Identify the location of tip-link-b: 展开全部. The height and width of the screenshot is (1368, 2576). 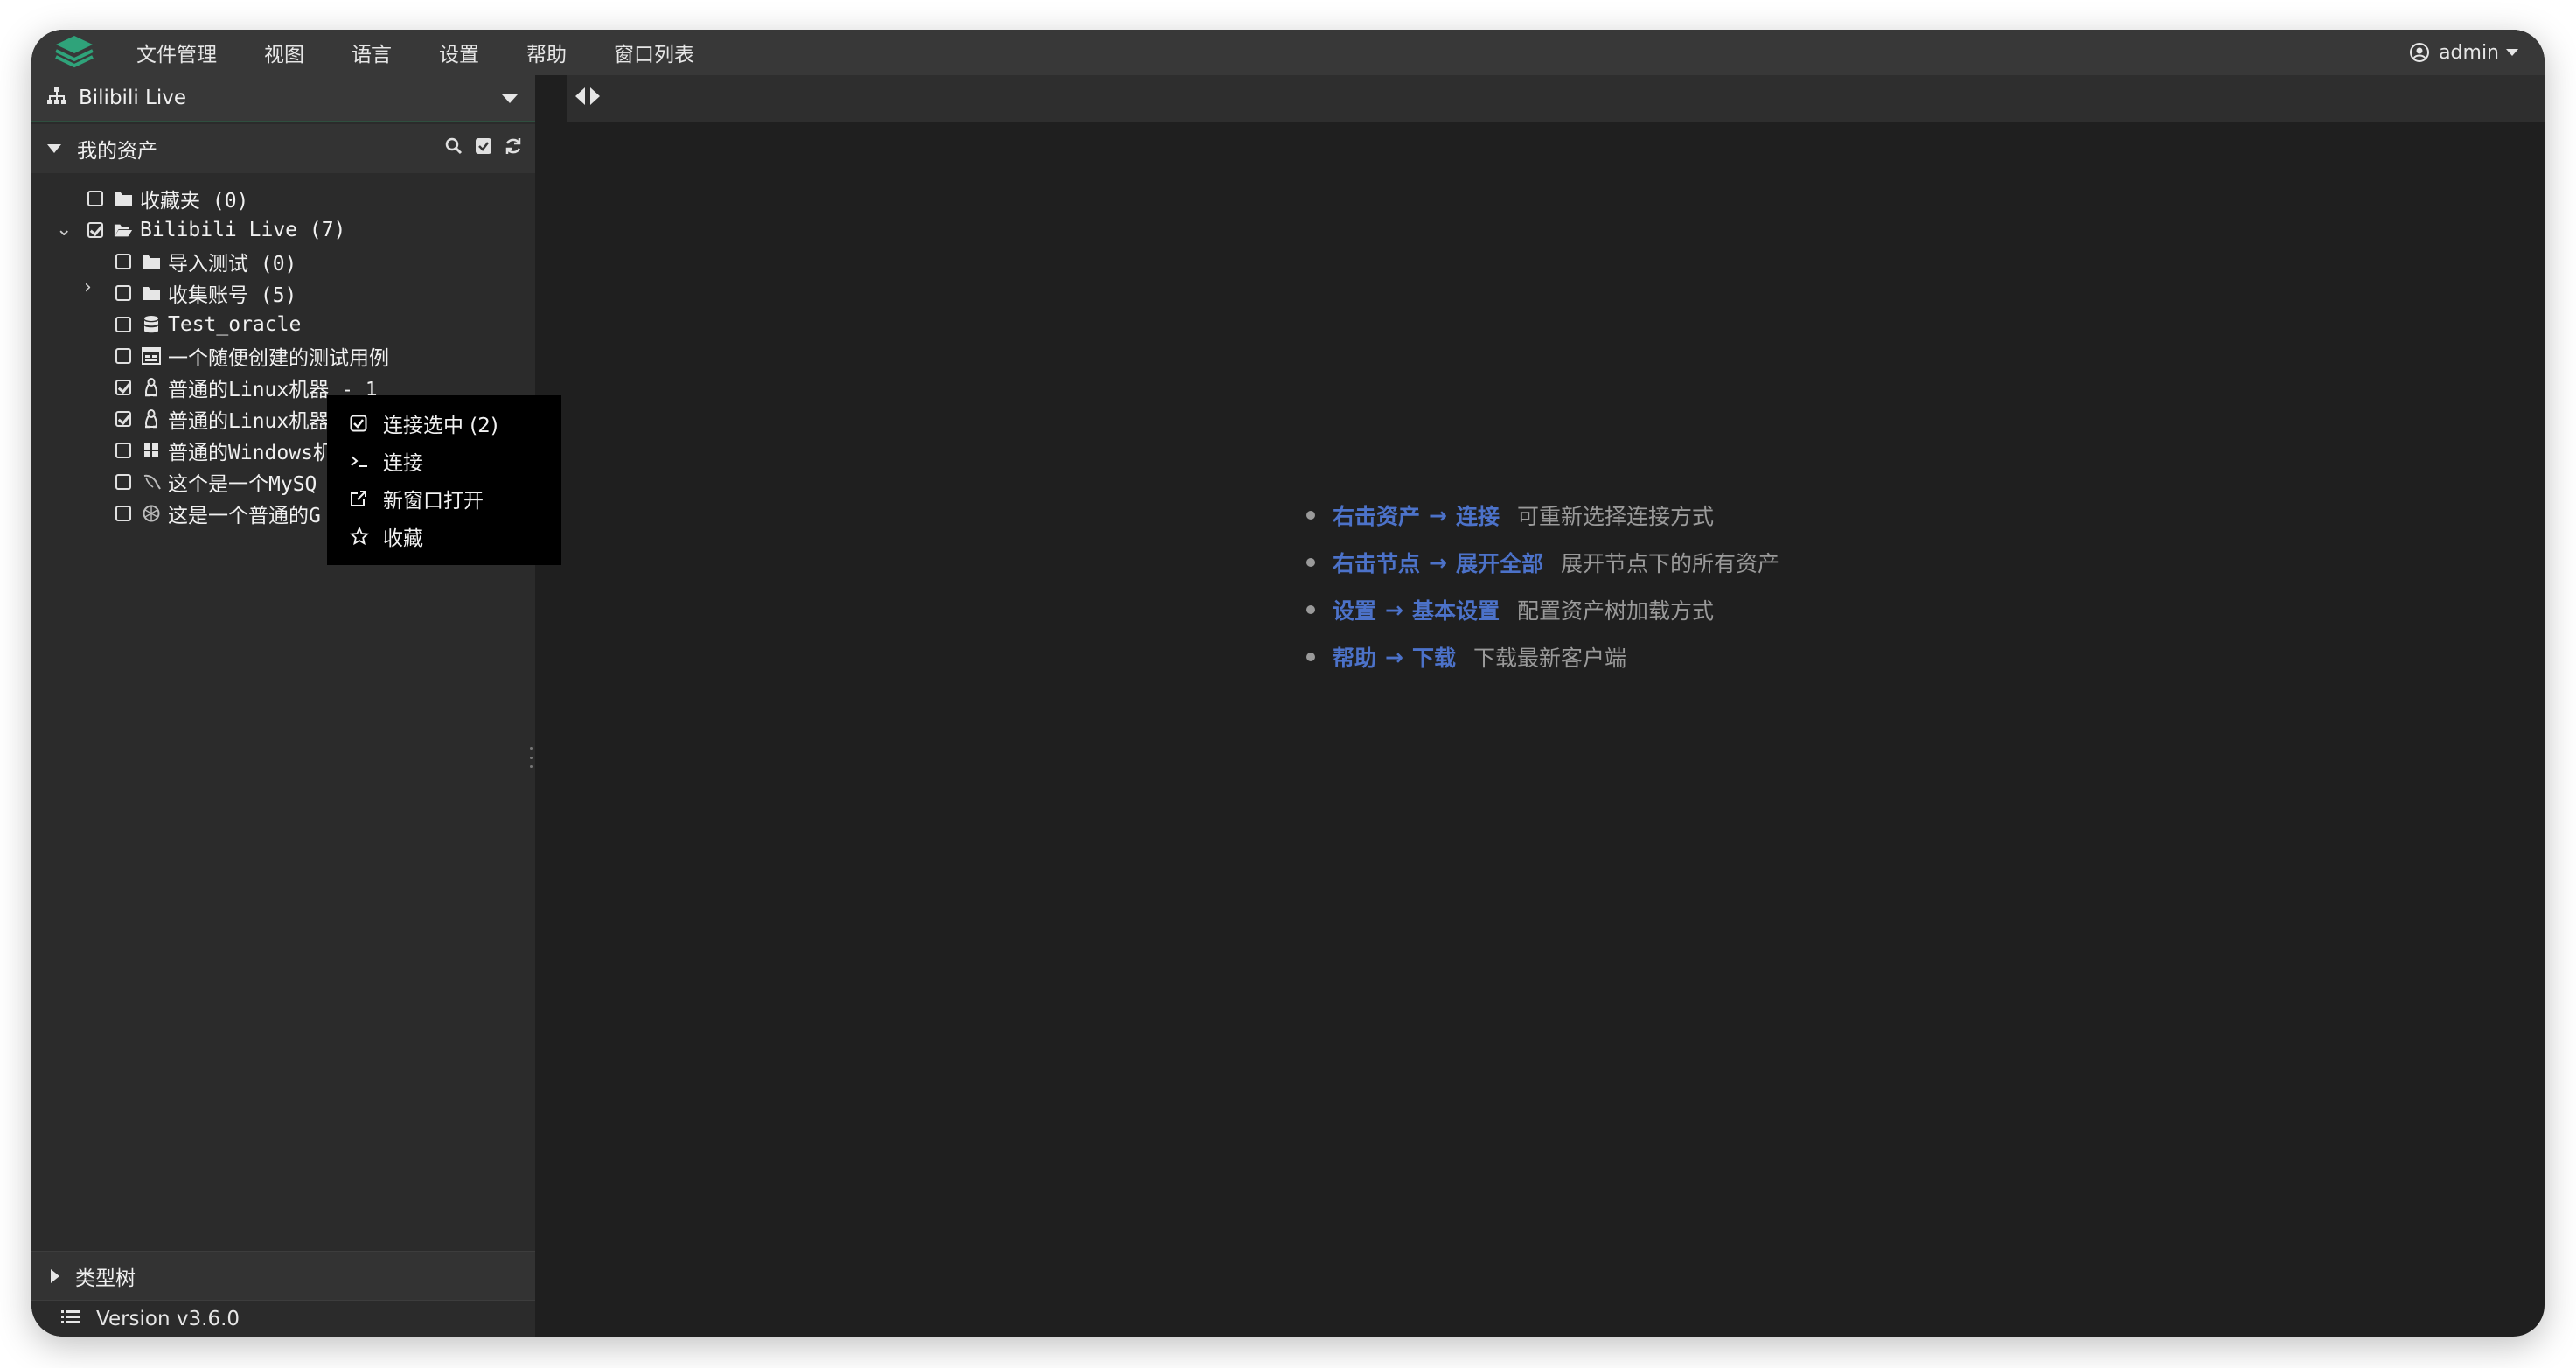
(1499, 563).